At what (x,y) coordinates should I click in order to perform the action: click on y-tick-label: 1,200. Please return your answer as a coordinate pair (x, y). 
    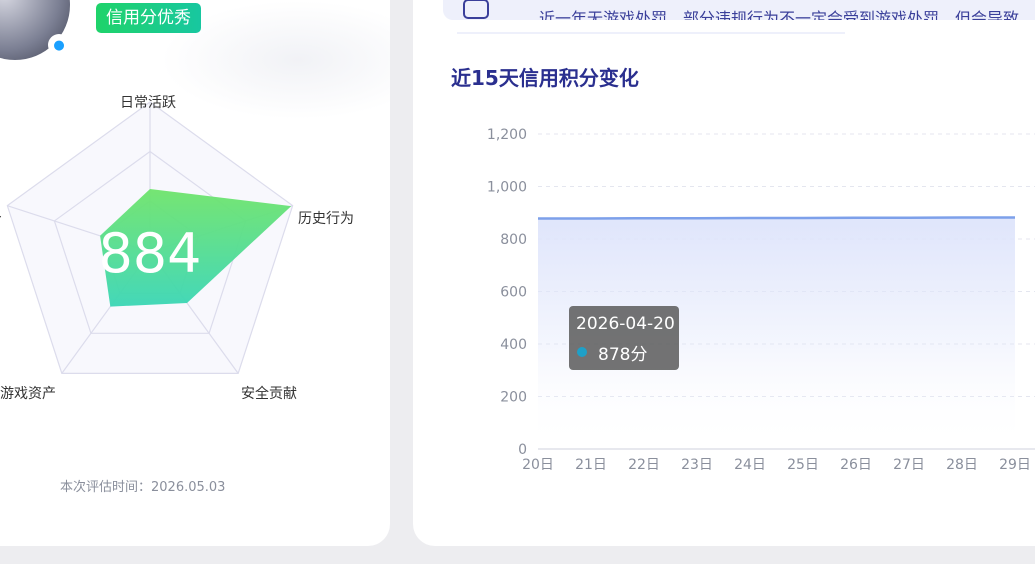
    Looking at the image, I should click on (507, 135).